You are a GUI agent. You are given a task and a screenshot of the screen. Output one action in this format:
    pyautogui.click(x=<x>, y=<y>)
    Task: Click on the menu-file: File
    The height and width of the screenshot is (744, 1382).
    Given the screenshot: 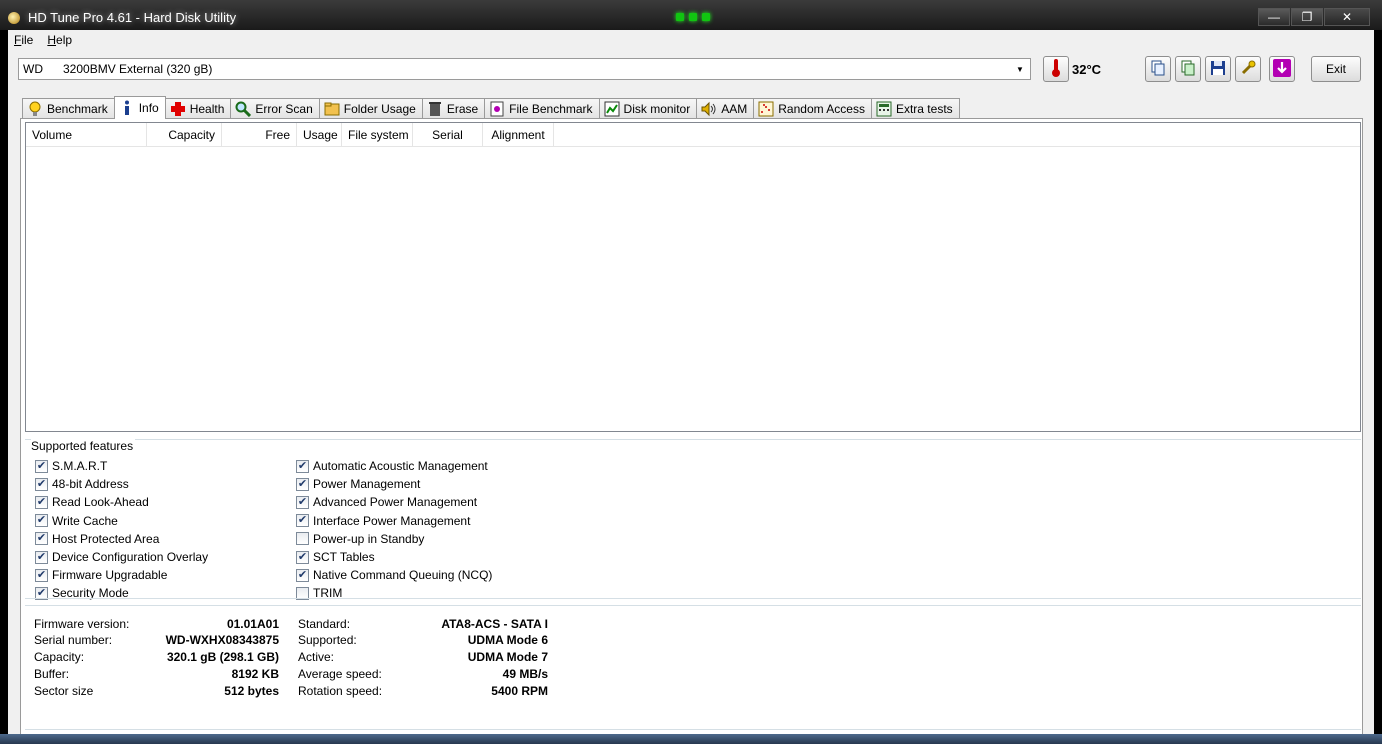 What is the action you would take?
    pyautogui.click(x=23, y=40)
    